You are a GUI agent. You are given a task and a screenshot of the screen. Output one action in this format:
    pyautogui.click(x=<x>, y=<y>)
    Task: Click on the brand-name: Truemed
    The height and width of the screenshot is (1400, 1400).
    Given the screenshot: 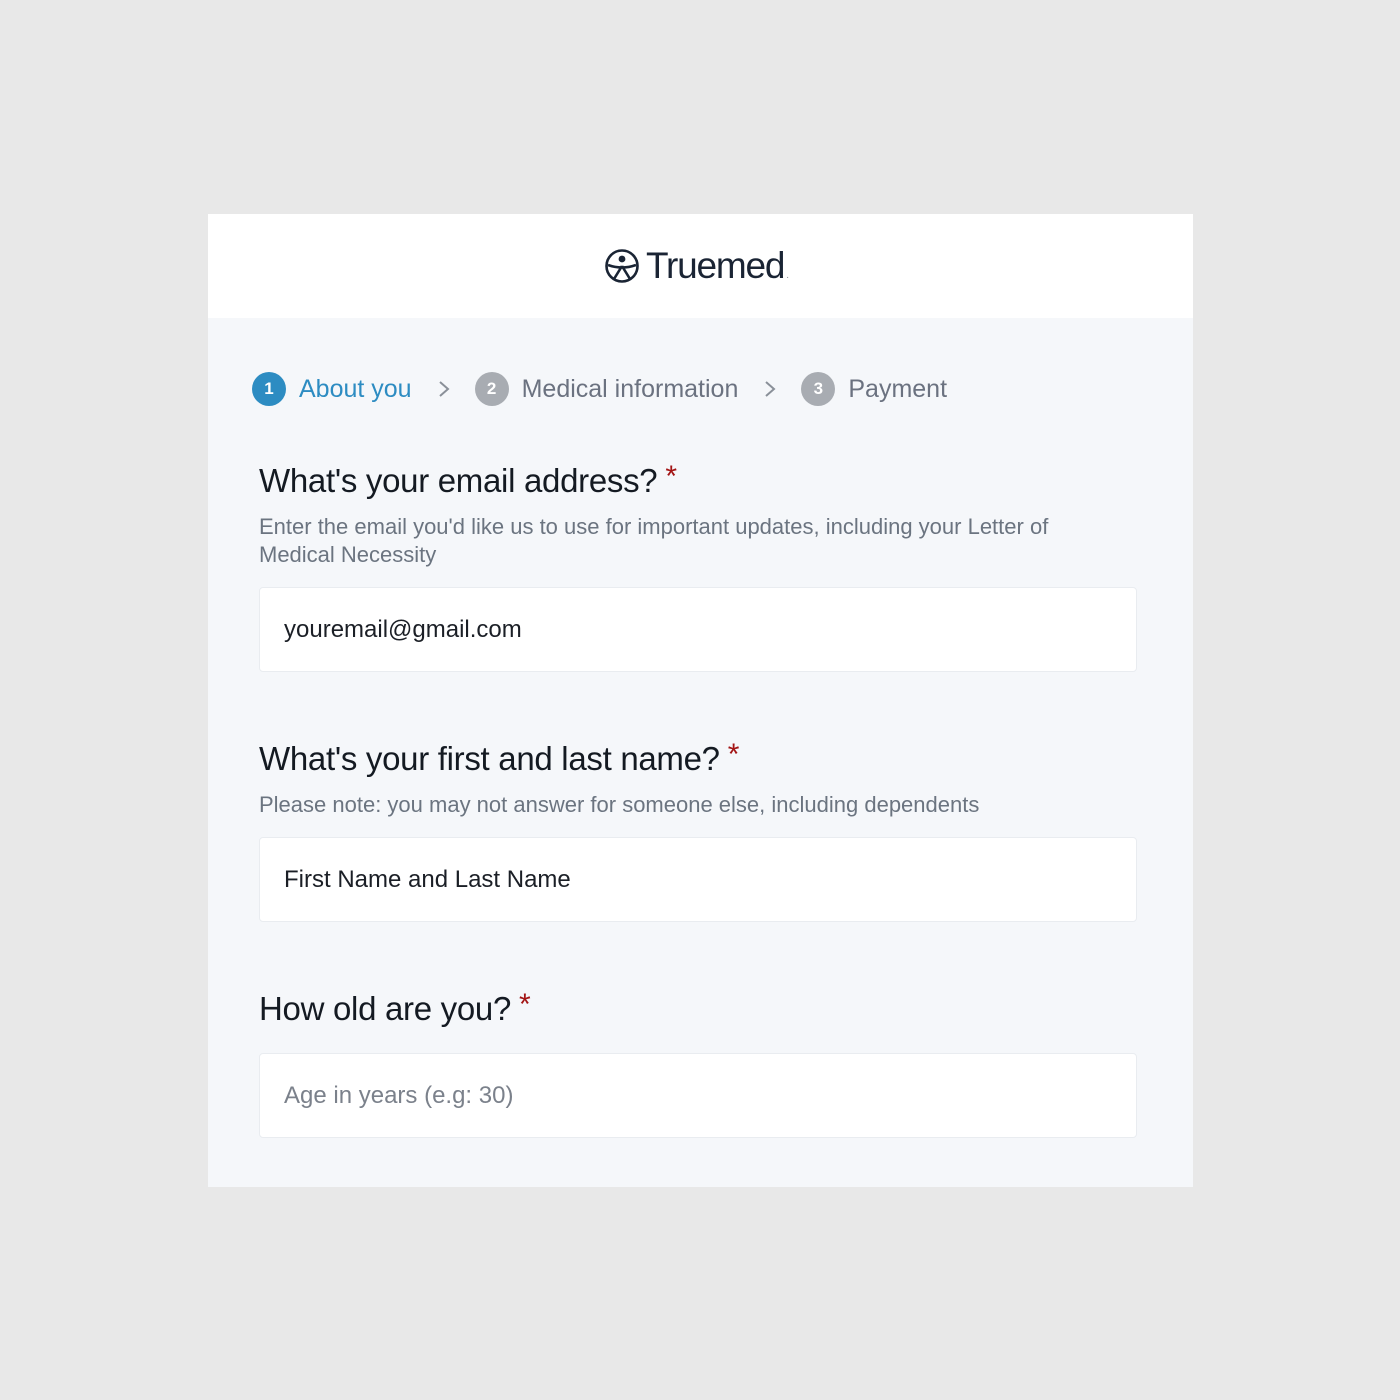 What is the action you would take?
    pyautogui.click(x=715, y=265)
    